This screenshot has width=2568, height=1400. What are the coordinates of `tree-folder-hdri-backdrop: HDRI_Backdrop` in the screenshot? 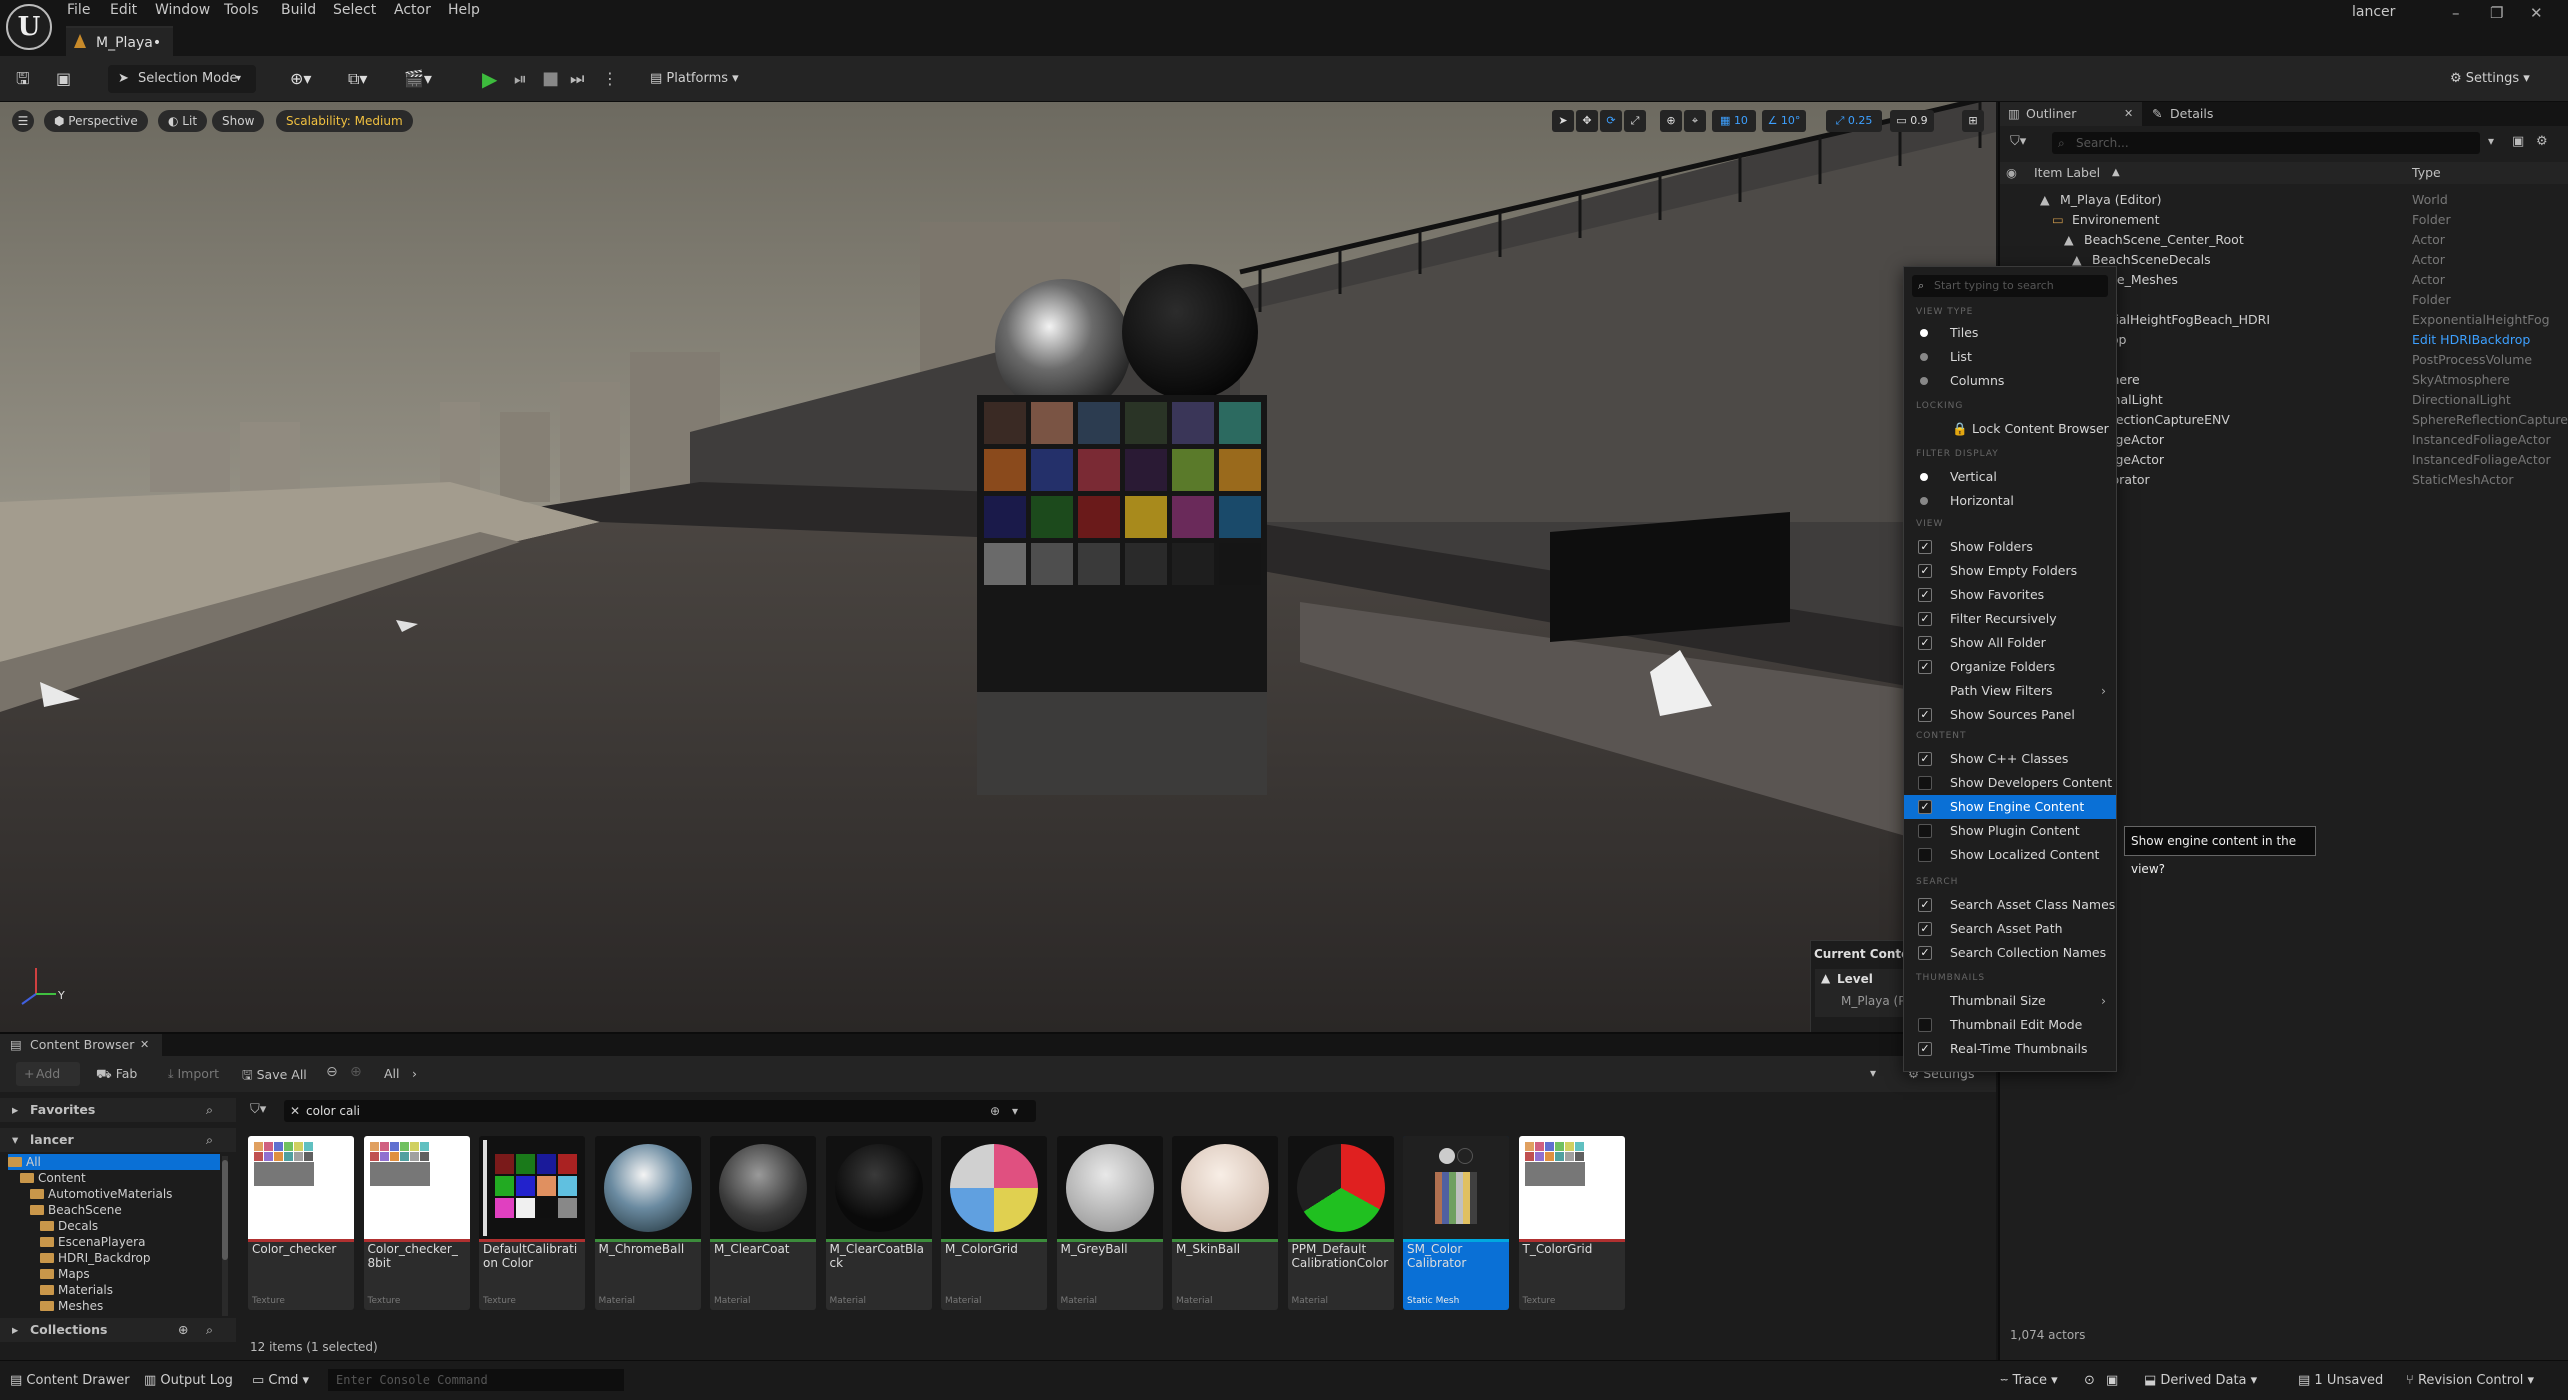 It's located at (95, 1258).